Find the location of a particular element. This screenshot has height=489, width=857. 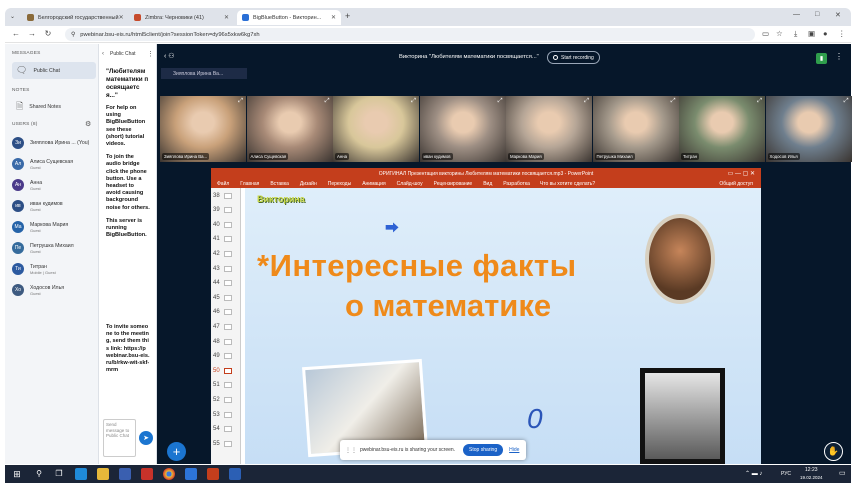

slide-thumbnail: 49 is located at coordinates (226, 356).